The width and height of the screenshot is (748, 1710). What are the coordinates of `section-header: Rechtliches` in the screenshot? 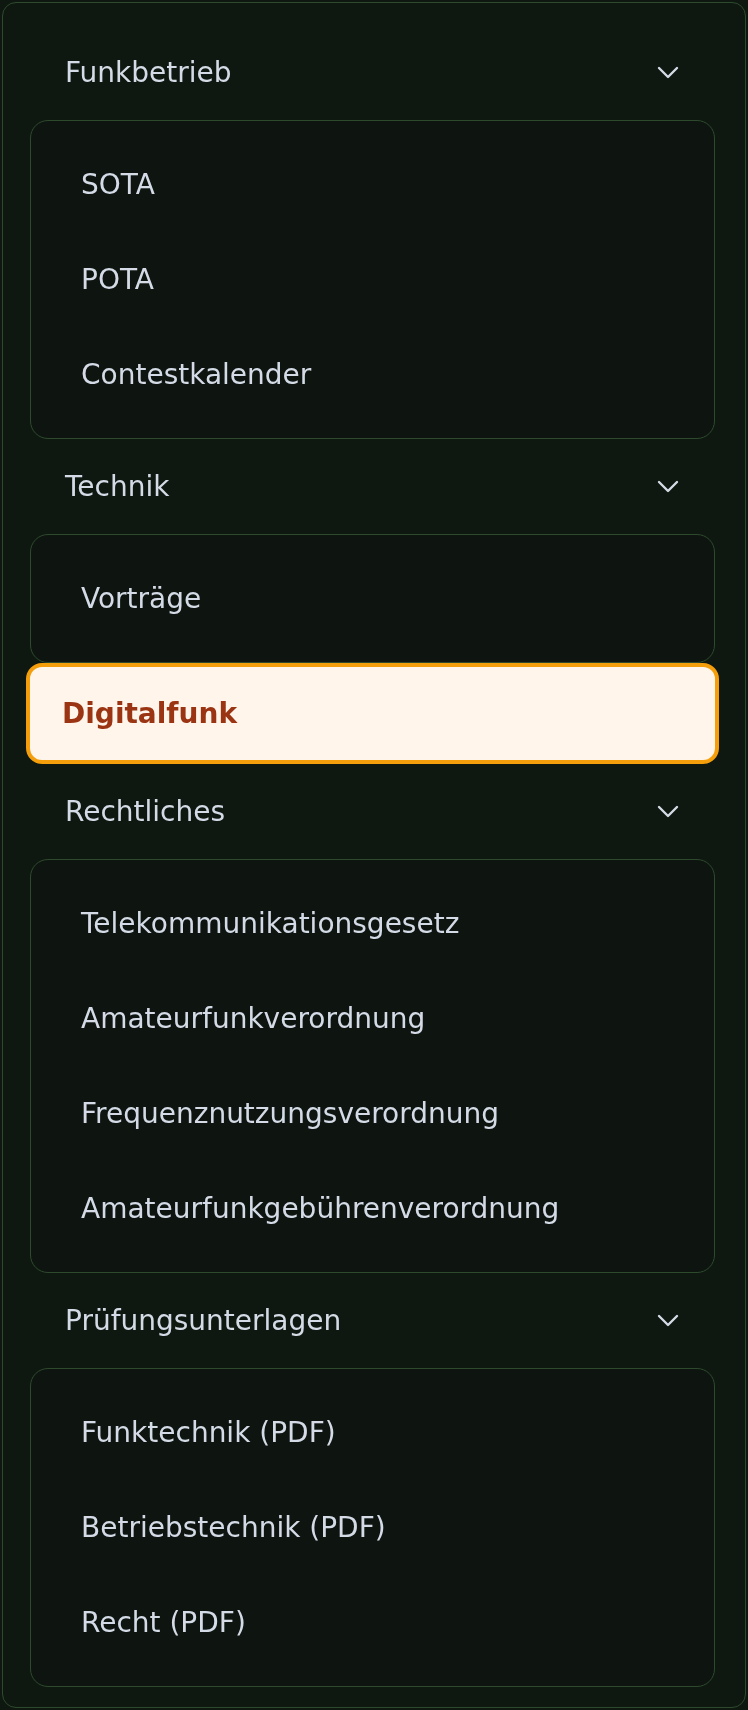 It's located at (372, 811).